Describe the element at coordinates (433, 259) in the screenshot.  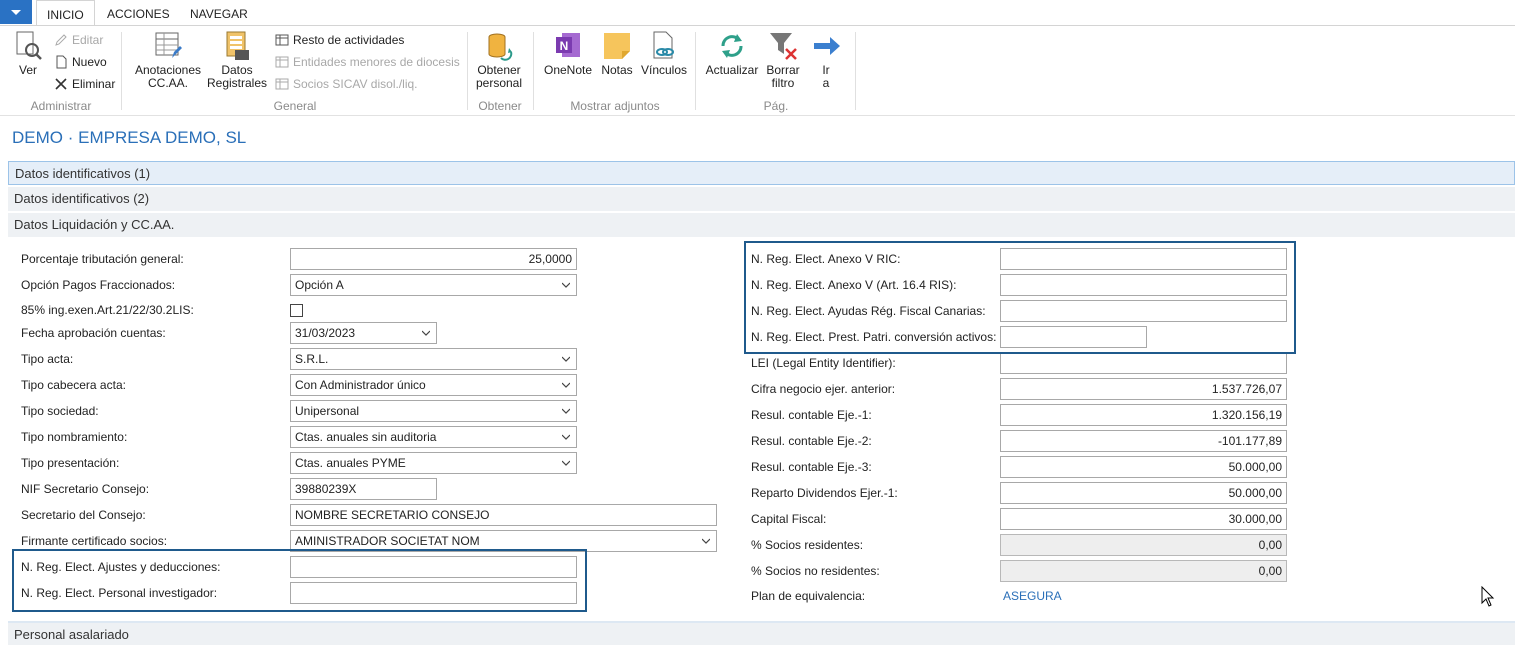
I see `porcentaje-tributacion-input: 25,0000` at that location.